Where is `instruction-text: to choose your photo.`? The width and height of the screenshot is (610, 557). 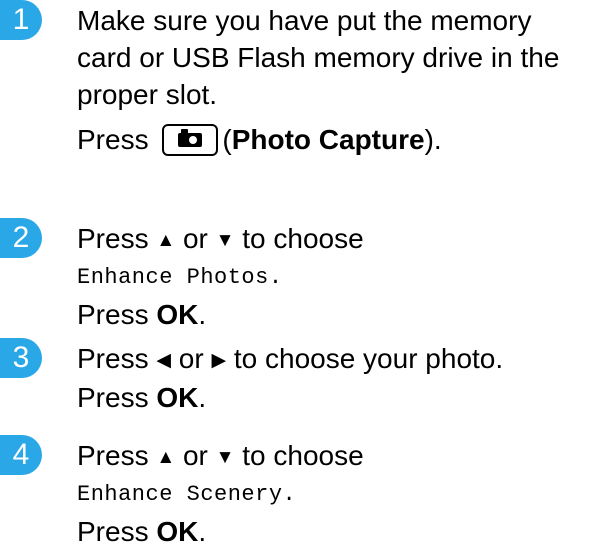
instruction-text: to choose your photo. is located at coordinates (368, 358).